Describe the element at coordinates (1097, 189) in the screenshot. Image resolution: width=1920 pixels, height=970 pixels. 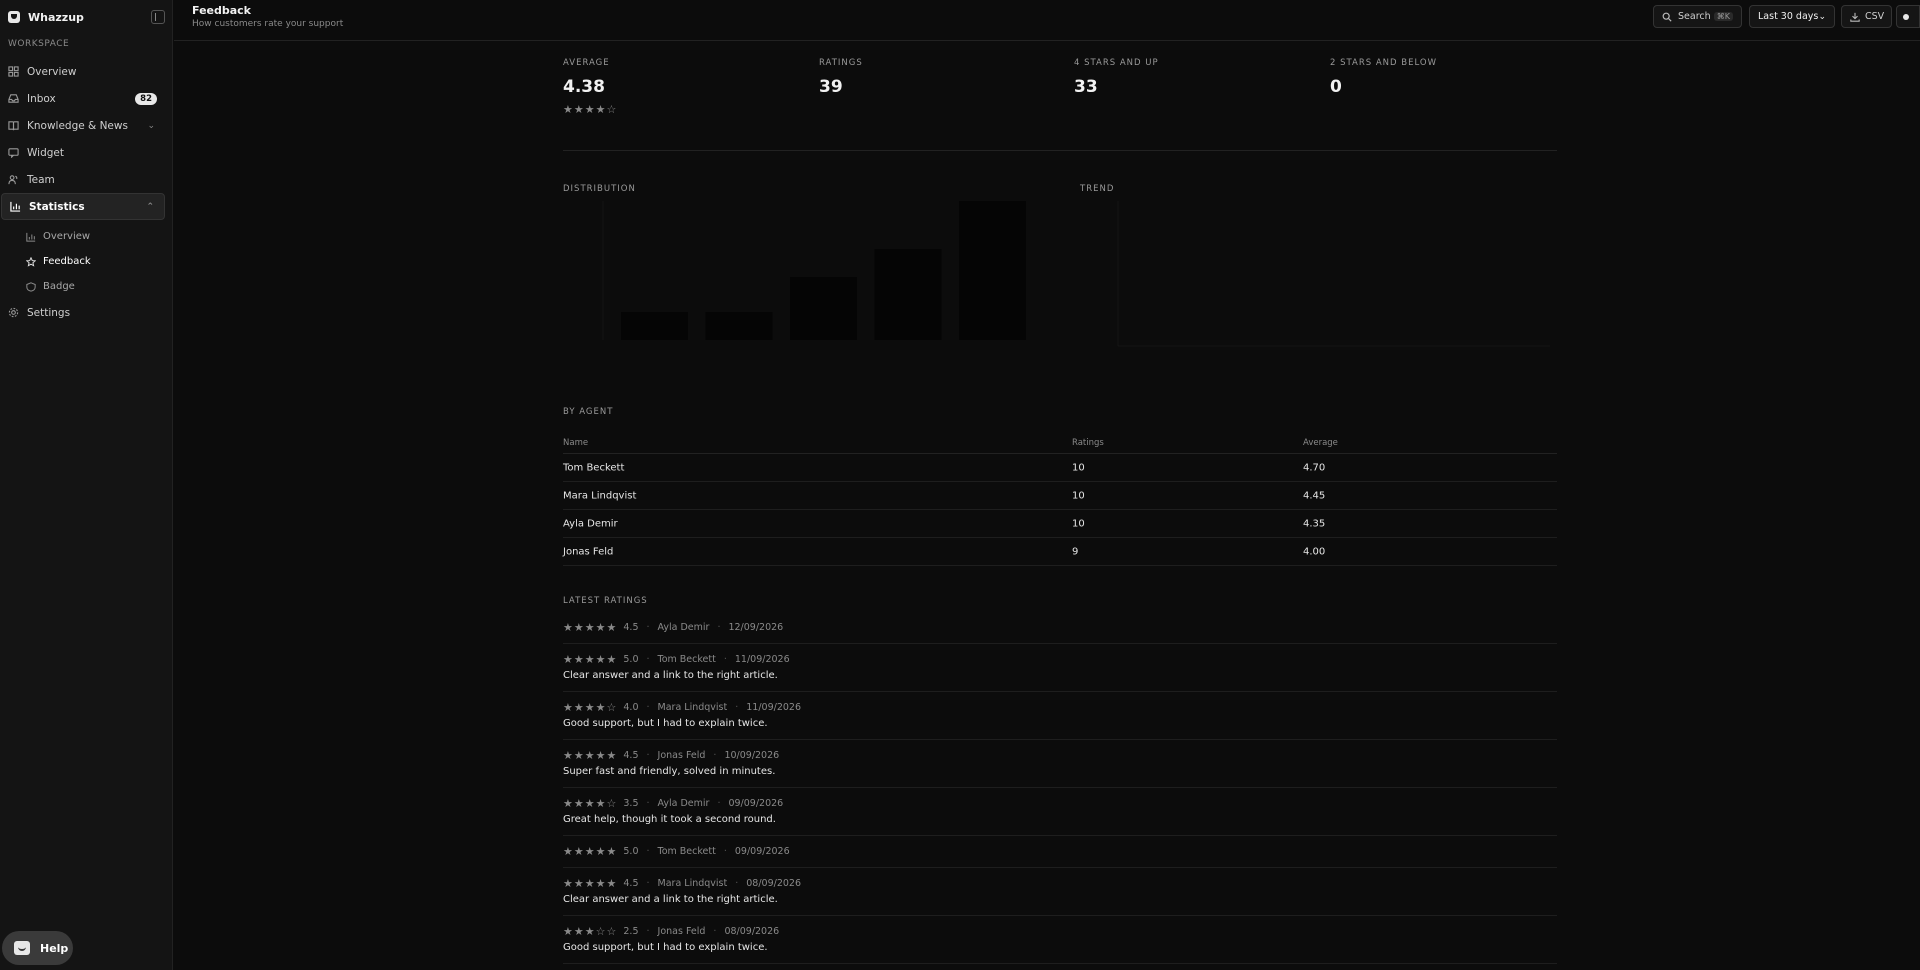
I see `trend-label: TREND` at that location.